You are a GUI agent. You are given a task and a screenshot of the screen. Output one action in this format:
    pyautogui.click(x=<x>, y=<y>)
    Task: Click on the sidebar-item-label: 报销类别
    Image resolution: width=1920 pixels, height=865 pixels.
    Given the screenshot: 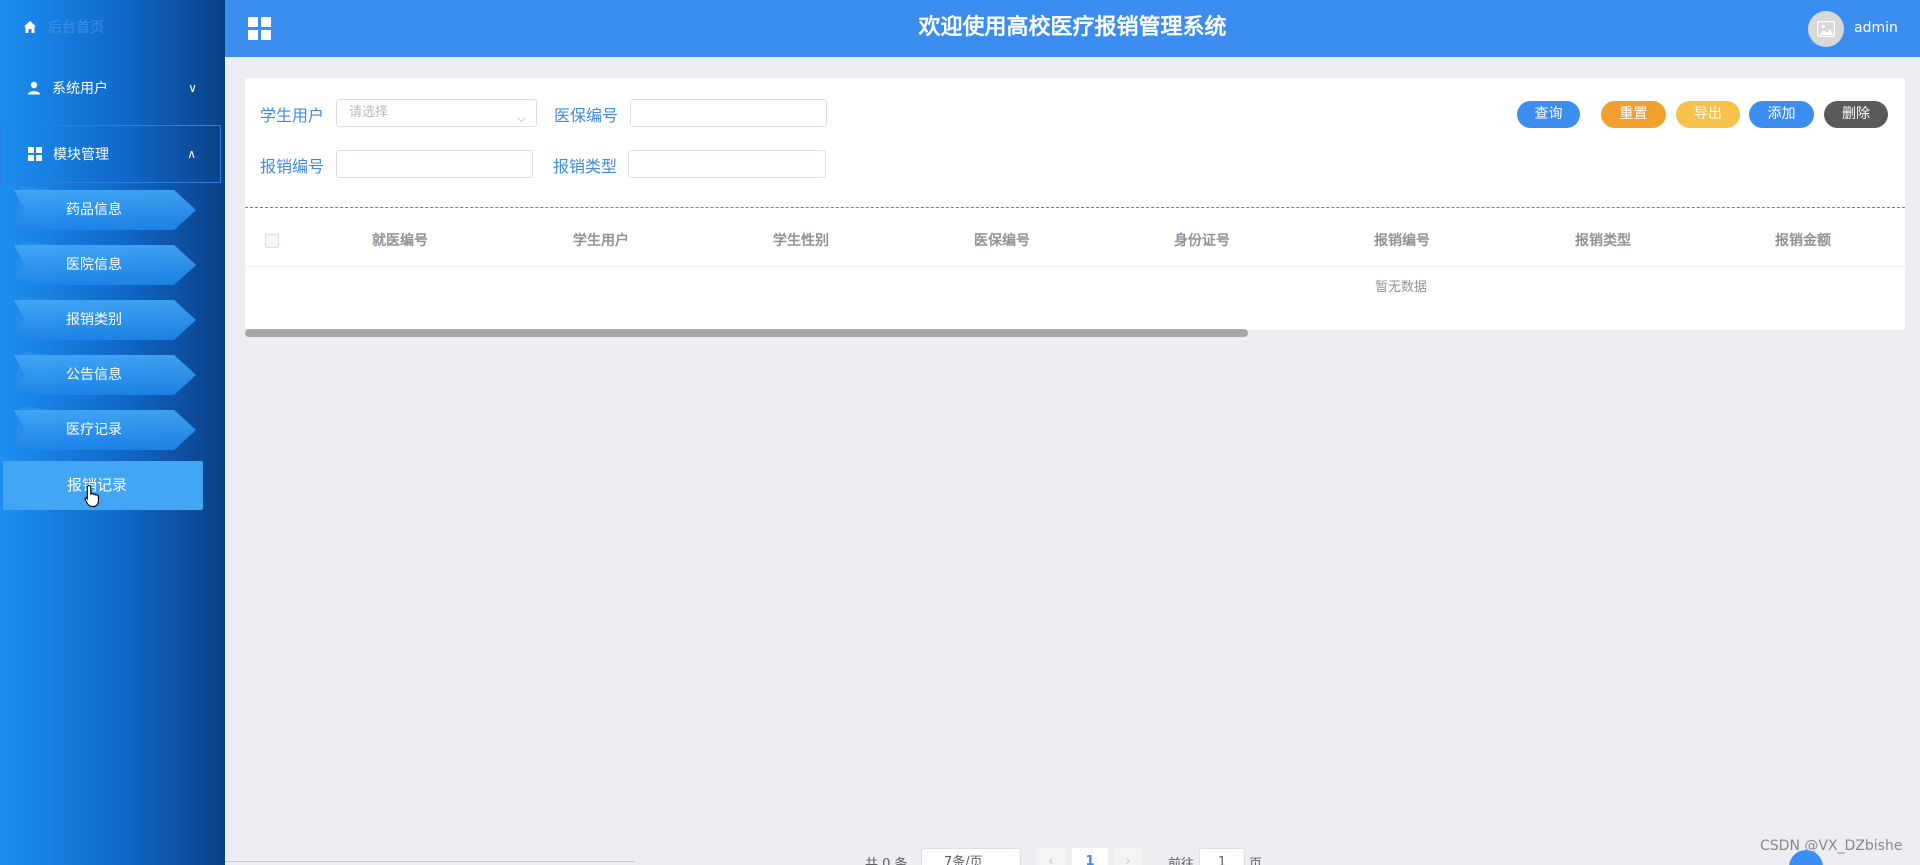 What is the action you would take?
    pyautogui.click(x=94, y=320)
    